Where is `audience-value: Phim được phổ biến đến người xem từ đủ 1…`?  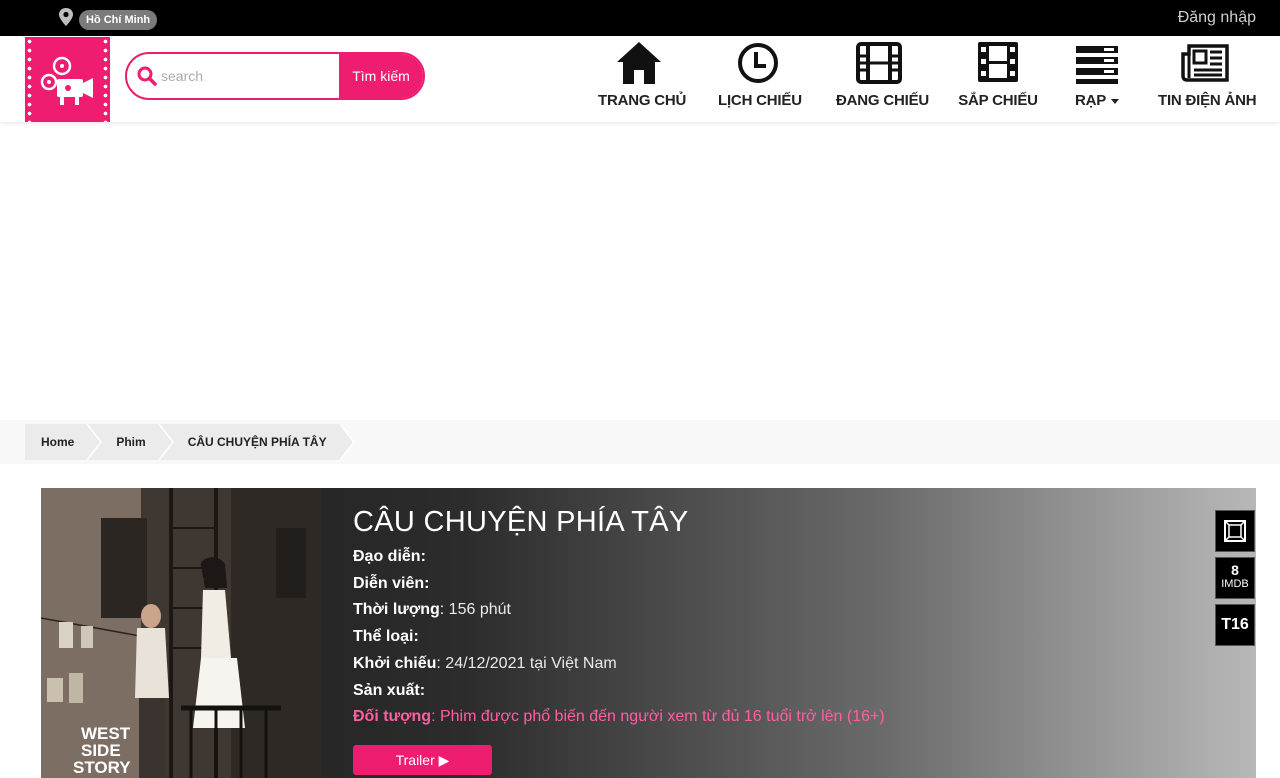
audience-value: Phim được phổ biến đến người xem từ đủ 1… is located at coordinates (662, 717).